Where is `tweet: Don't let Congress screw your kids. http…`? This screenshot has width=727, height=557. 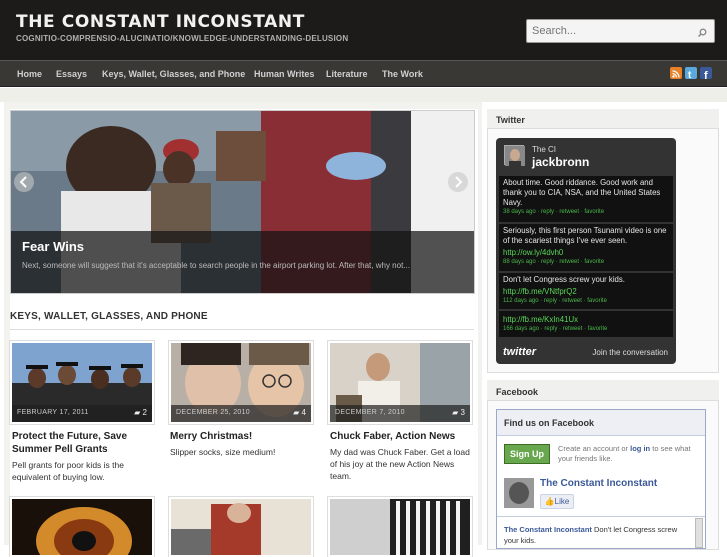 tweet: Don't let Congress screw your kids. http… is located at coordinates (586, 291).